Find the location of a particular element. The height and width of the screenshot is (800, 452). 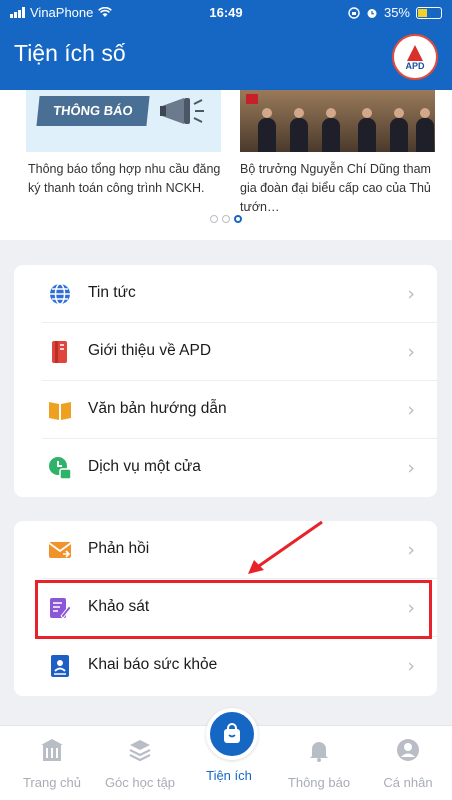

tab-tien-ich: Tiện ích is located at coordinates (229, 775).